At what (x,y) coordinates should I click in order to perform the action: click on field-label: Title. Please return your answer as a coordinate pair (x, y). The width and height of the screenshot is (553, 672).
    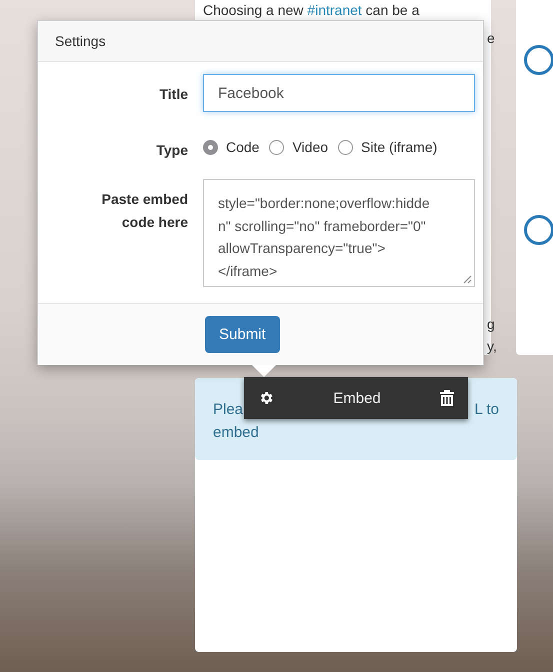
    Looking at the image, I should click on (173, 94).